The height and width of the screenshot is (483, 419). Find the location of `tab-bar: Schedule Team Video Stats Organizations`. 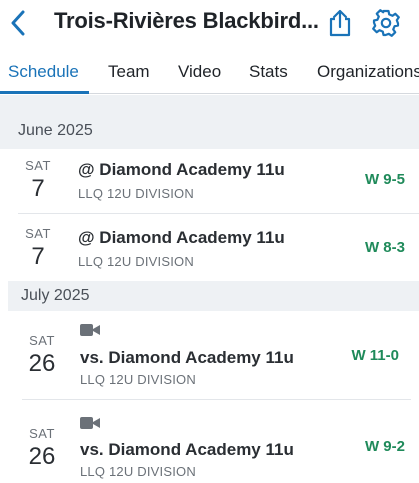

tab-bar: Schedule Team Video Stats Organizations is located at coordinates (209, 72).